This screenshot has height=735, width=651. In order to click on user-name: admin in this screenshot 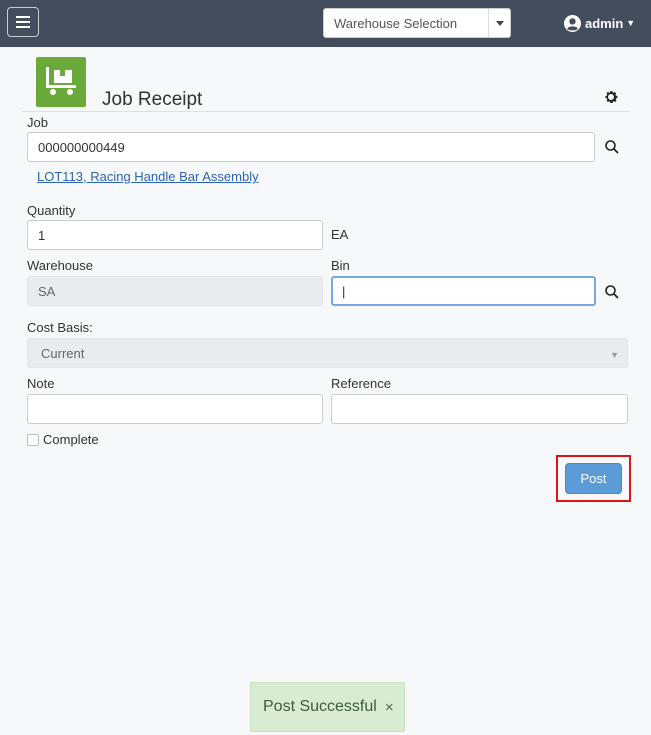, I will do `click(604, 23)`.